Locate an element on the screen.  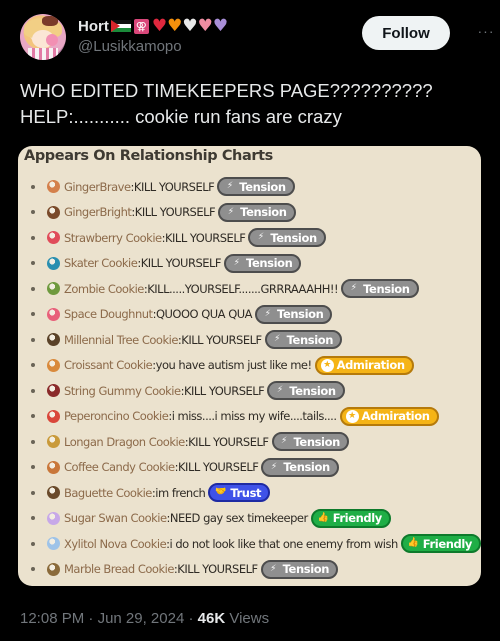
cookie-name-link: Skater Cookie is located at coordinates (101, 263).